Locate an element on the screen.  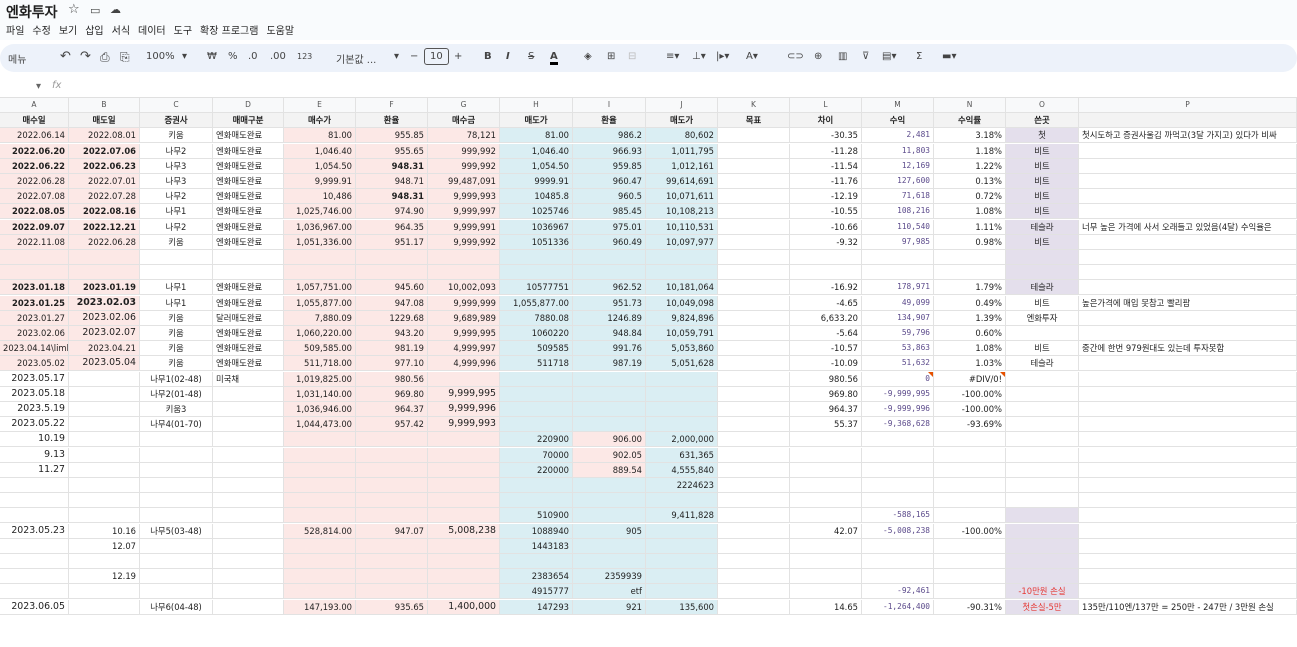
cell-F: 945.60 is located at coordinates (392, 288).